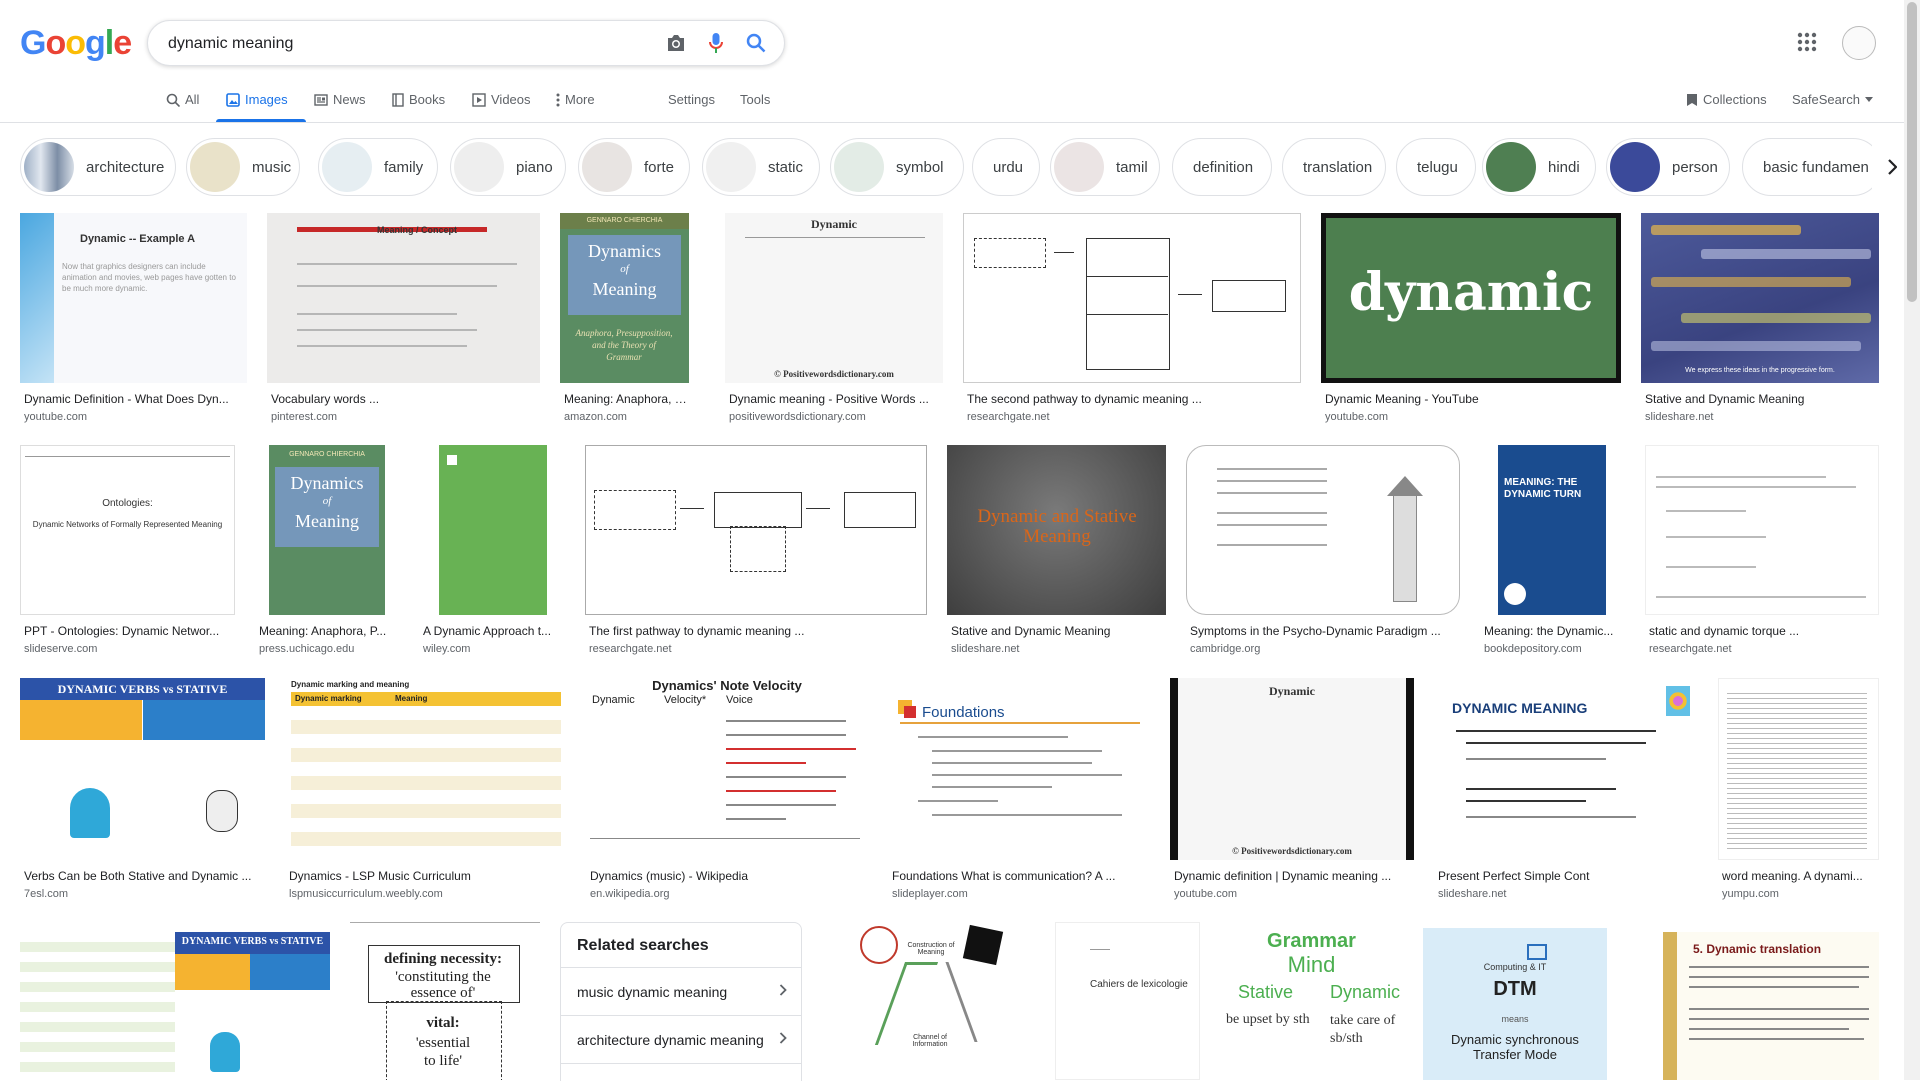  I want to click on chip-definition: definition, so click(1222, 167).